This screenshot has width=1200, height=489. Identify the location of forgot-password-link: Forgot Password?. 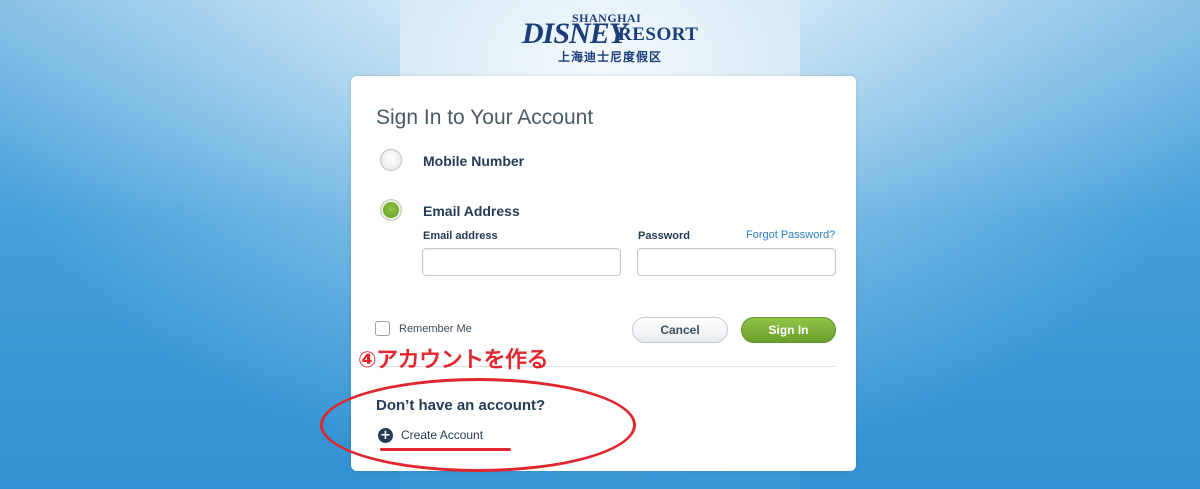
(790, 235).